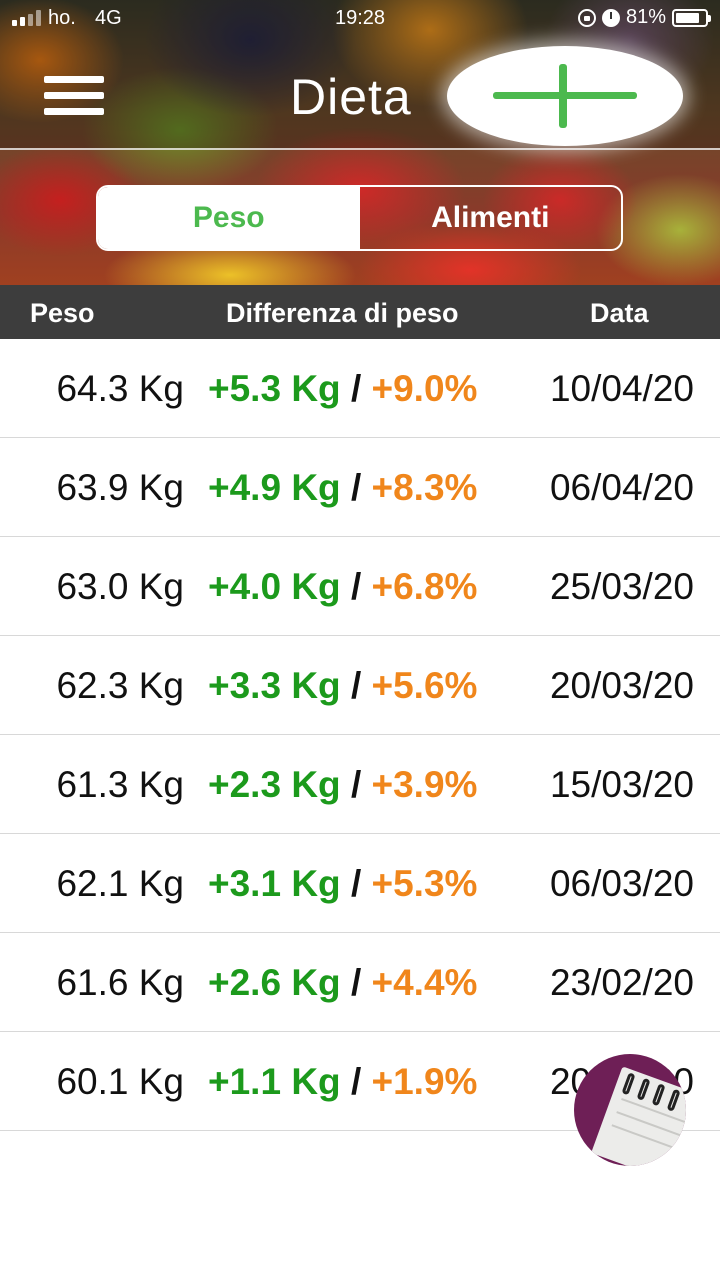 The width and height of the screenshot is (720, 1280). What do you see at coordinates (274, 784) in the screenshot?
I see `row-diff-kg: +2.3 Kg` at bounding box center [274, 784].